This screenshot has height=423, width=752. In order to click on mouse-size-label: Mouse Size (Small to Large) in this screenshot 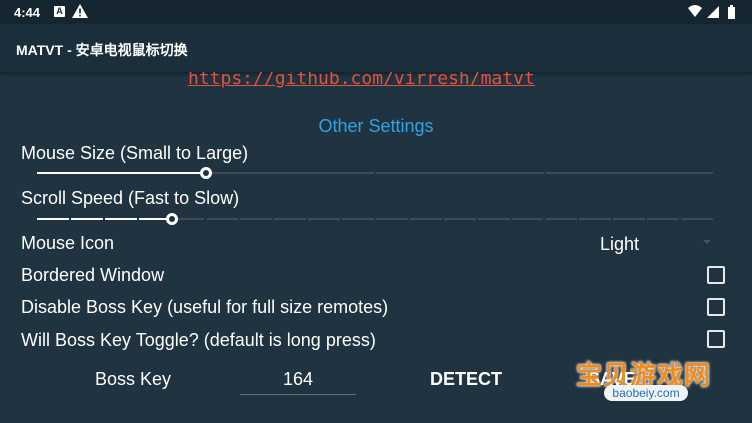, I will do `click(135, 153)`.